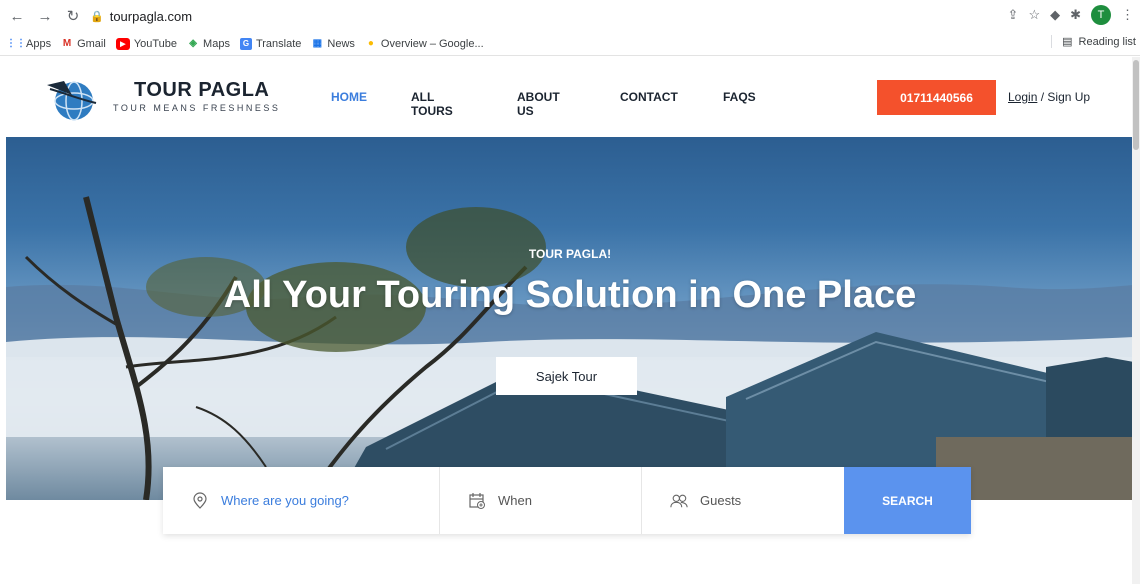  I want to click on bookmark-apps: ⋮⋮ Apps, so click(28, 44).